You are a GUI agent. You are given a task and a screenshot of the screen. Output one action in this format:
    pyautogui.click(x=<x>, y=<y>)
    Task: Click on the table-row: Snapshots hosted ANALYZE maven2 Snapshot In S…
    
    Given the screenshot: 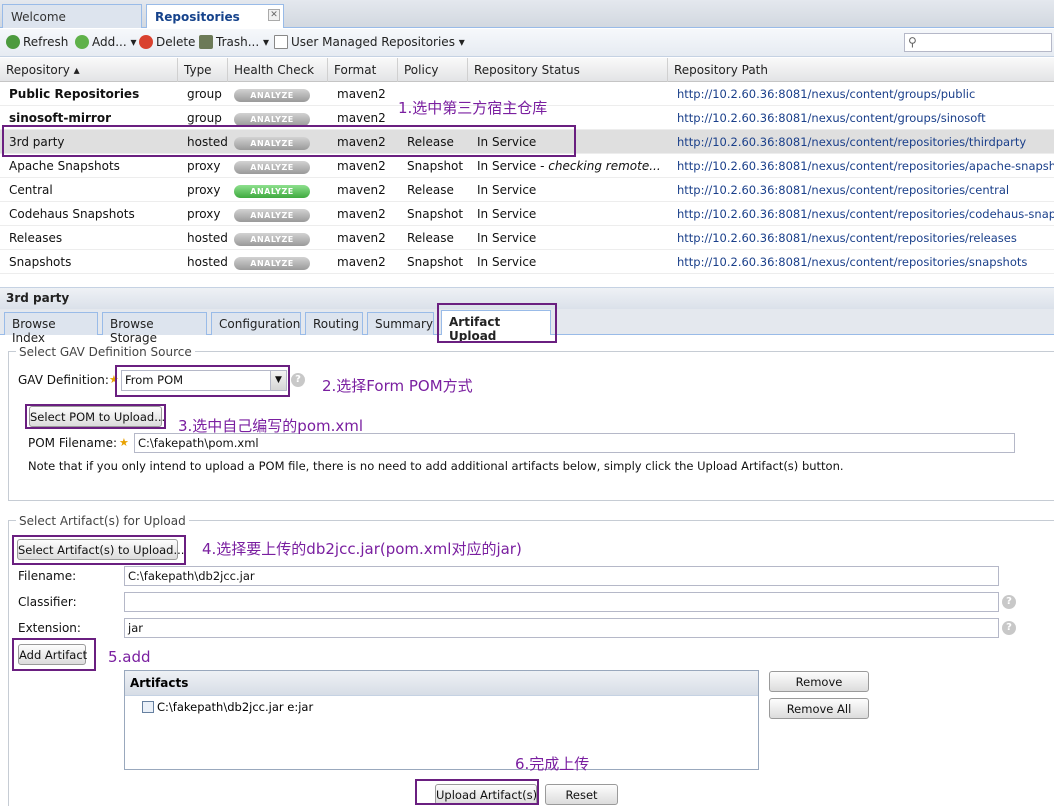 What is the action you would take?
    pyautogui.click(x=527, y=262)
    